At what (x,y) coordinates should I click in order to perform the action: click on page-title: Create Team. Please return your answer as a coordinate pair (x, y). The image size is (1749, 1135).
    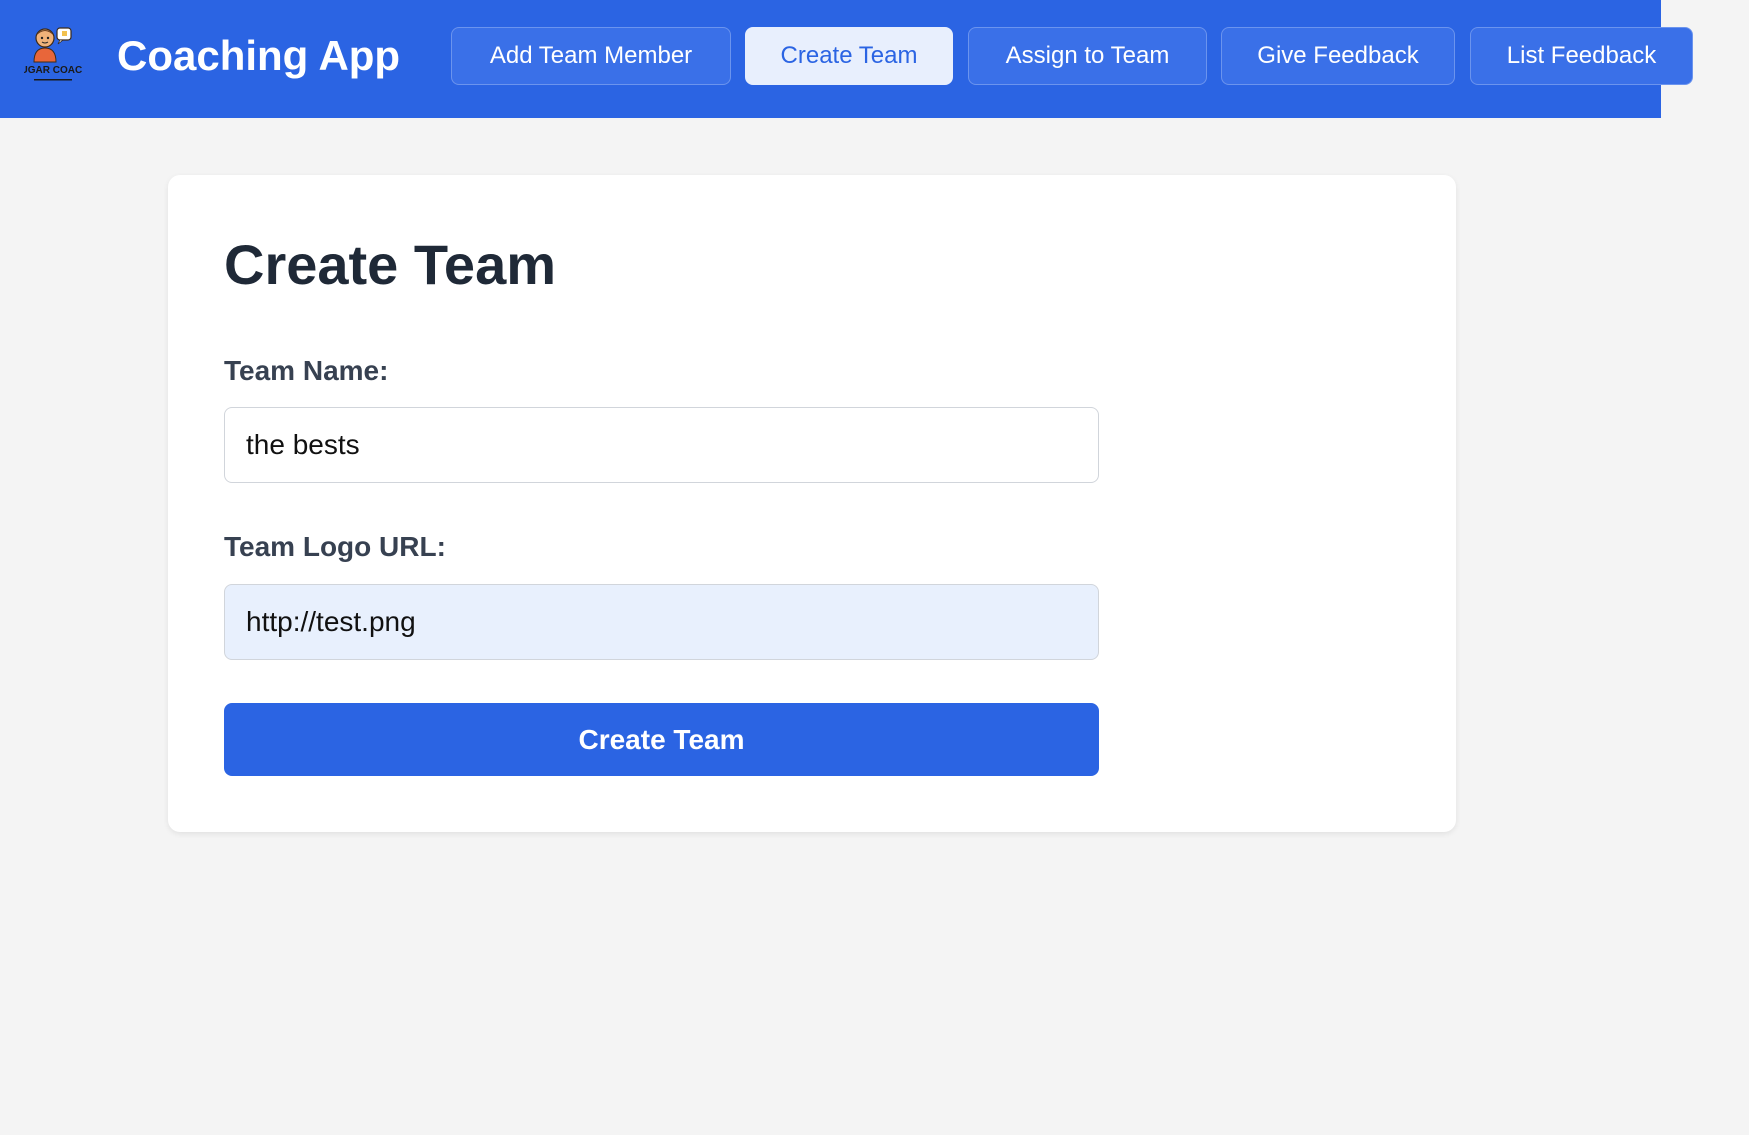
    Looking at the image, I should click on (390, 264).